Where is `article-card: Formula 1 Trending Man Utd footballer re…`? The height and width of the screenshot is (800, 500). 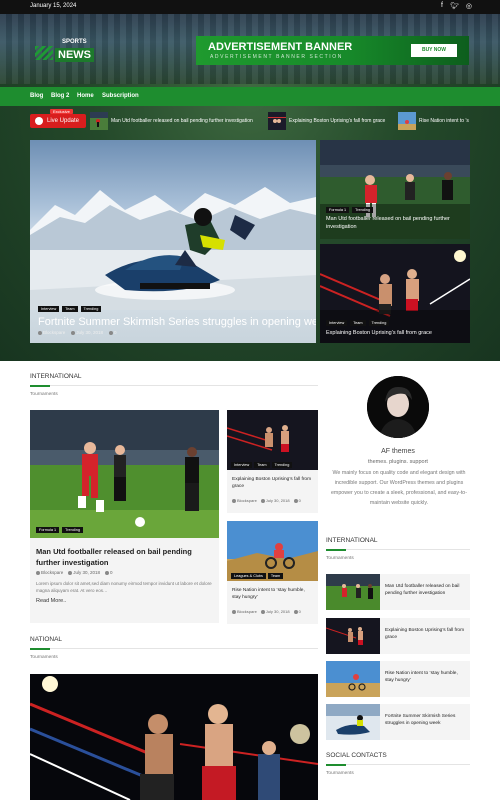
article-card: Formula 1 Trending Man Utd footballer re… is located at coordinates (124, 516).